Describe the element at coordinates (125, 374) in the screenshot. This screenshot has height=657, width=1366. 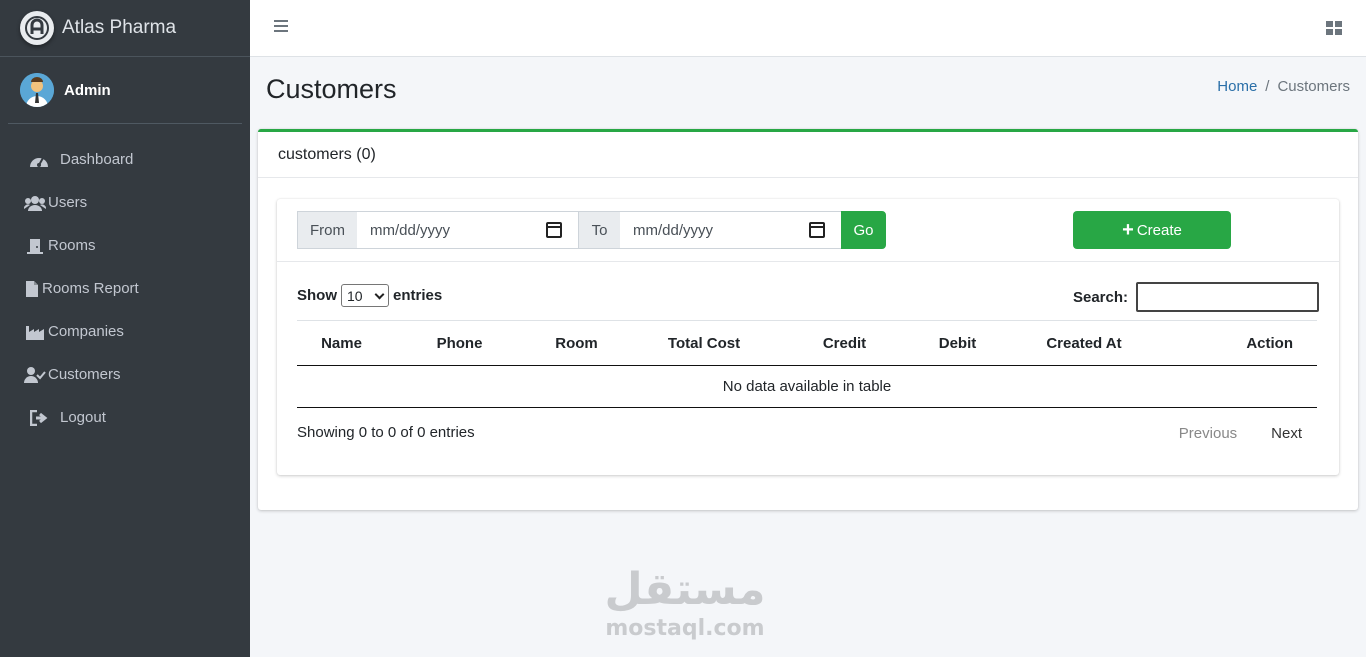
I see `sidebar-item-customers: Customers` at that location.